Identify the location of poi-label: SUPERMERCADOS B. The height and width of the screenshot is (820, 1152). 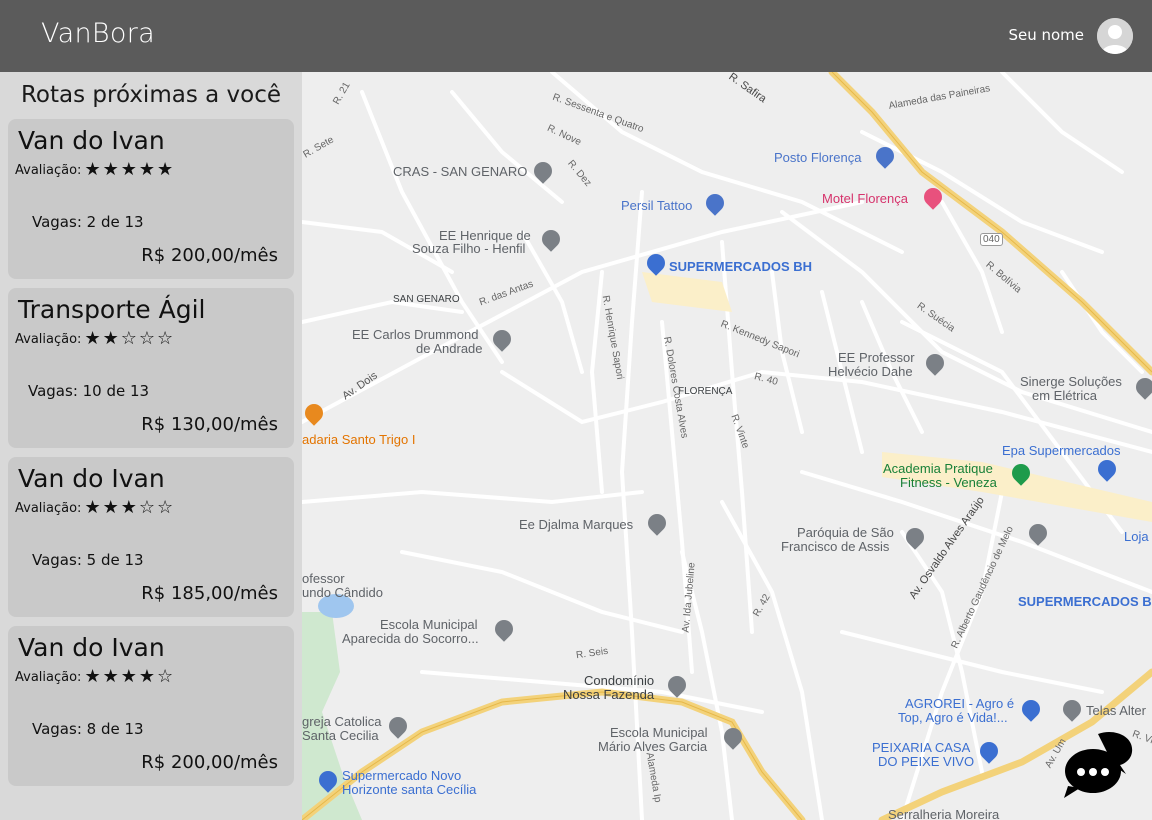
(1085, 602).